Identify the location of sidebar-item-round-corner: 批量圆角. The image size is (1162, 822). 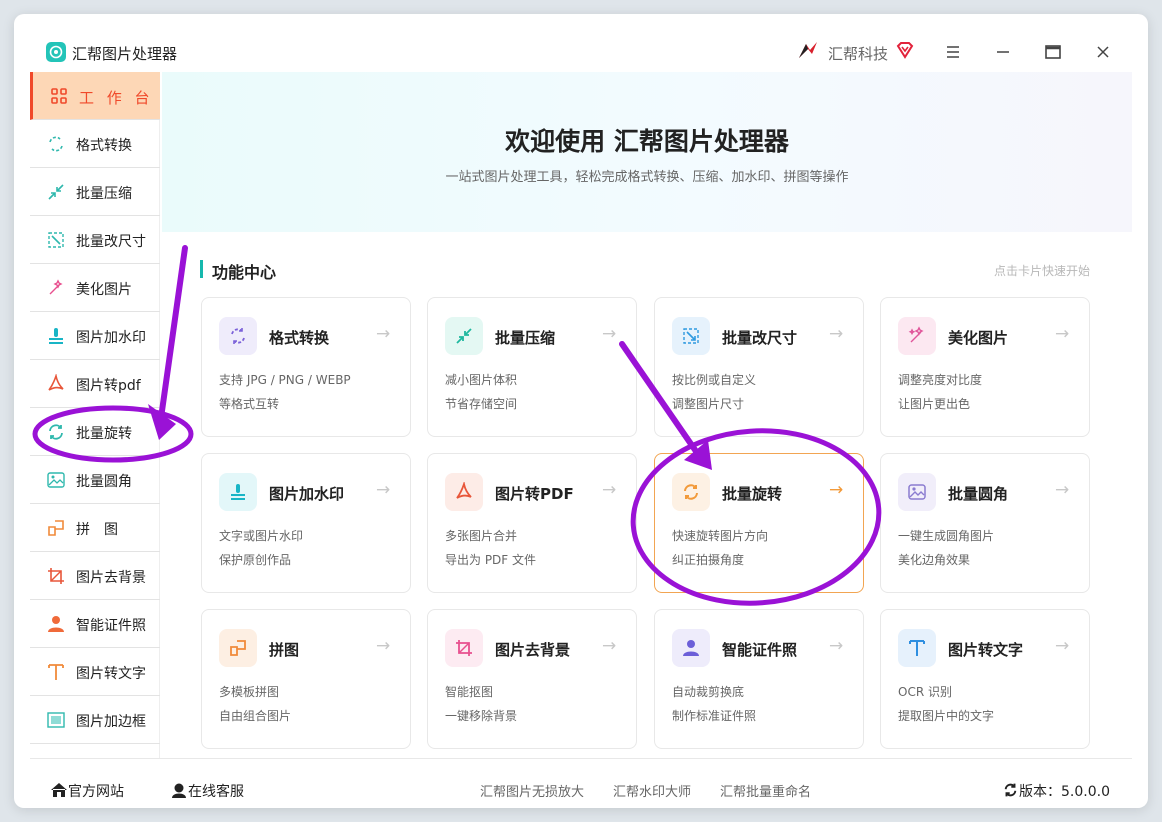
(95, 480).